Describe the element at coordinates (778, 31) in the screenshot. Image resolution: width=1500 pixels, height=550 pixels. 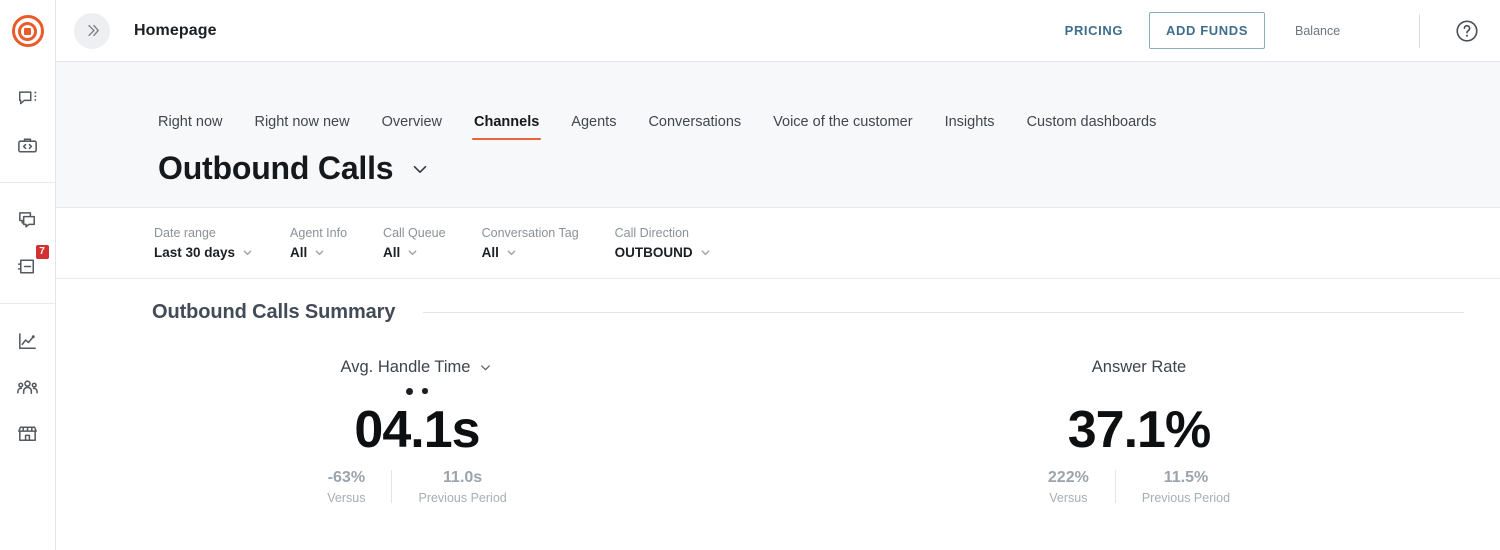
I see `top-bar: Homepage PRICING ADD FUNDS Balance` at that location.